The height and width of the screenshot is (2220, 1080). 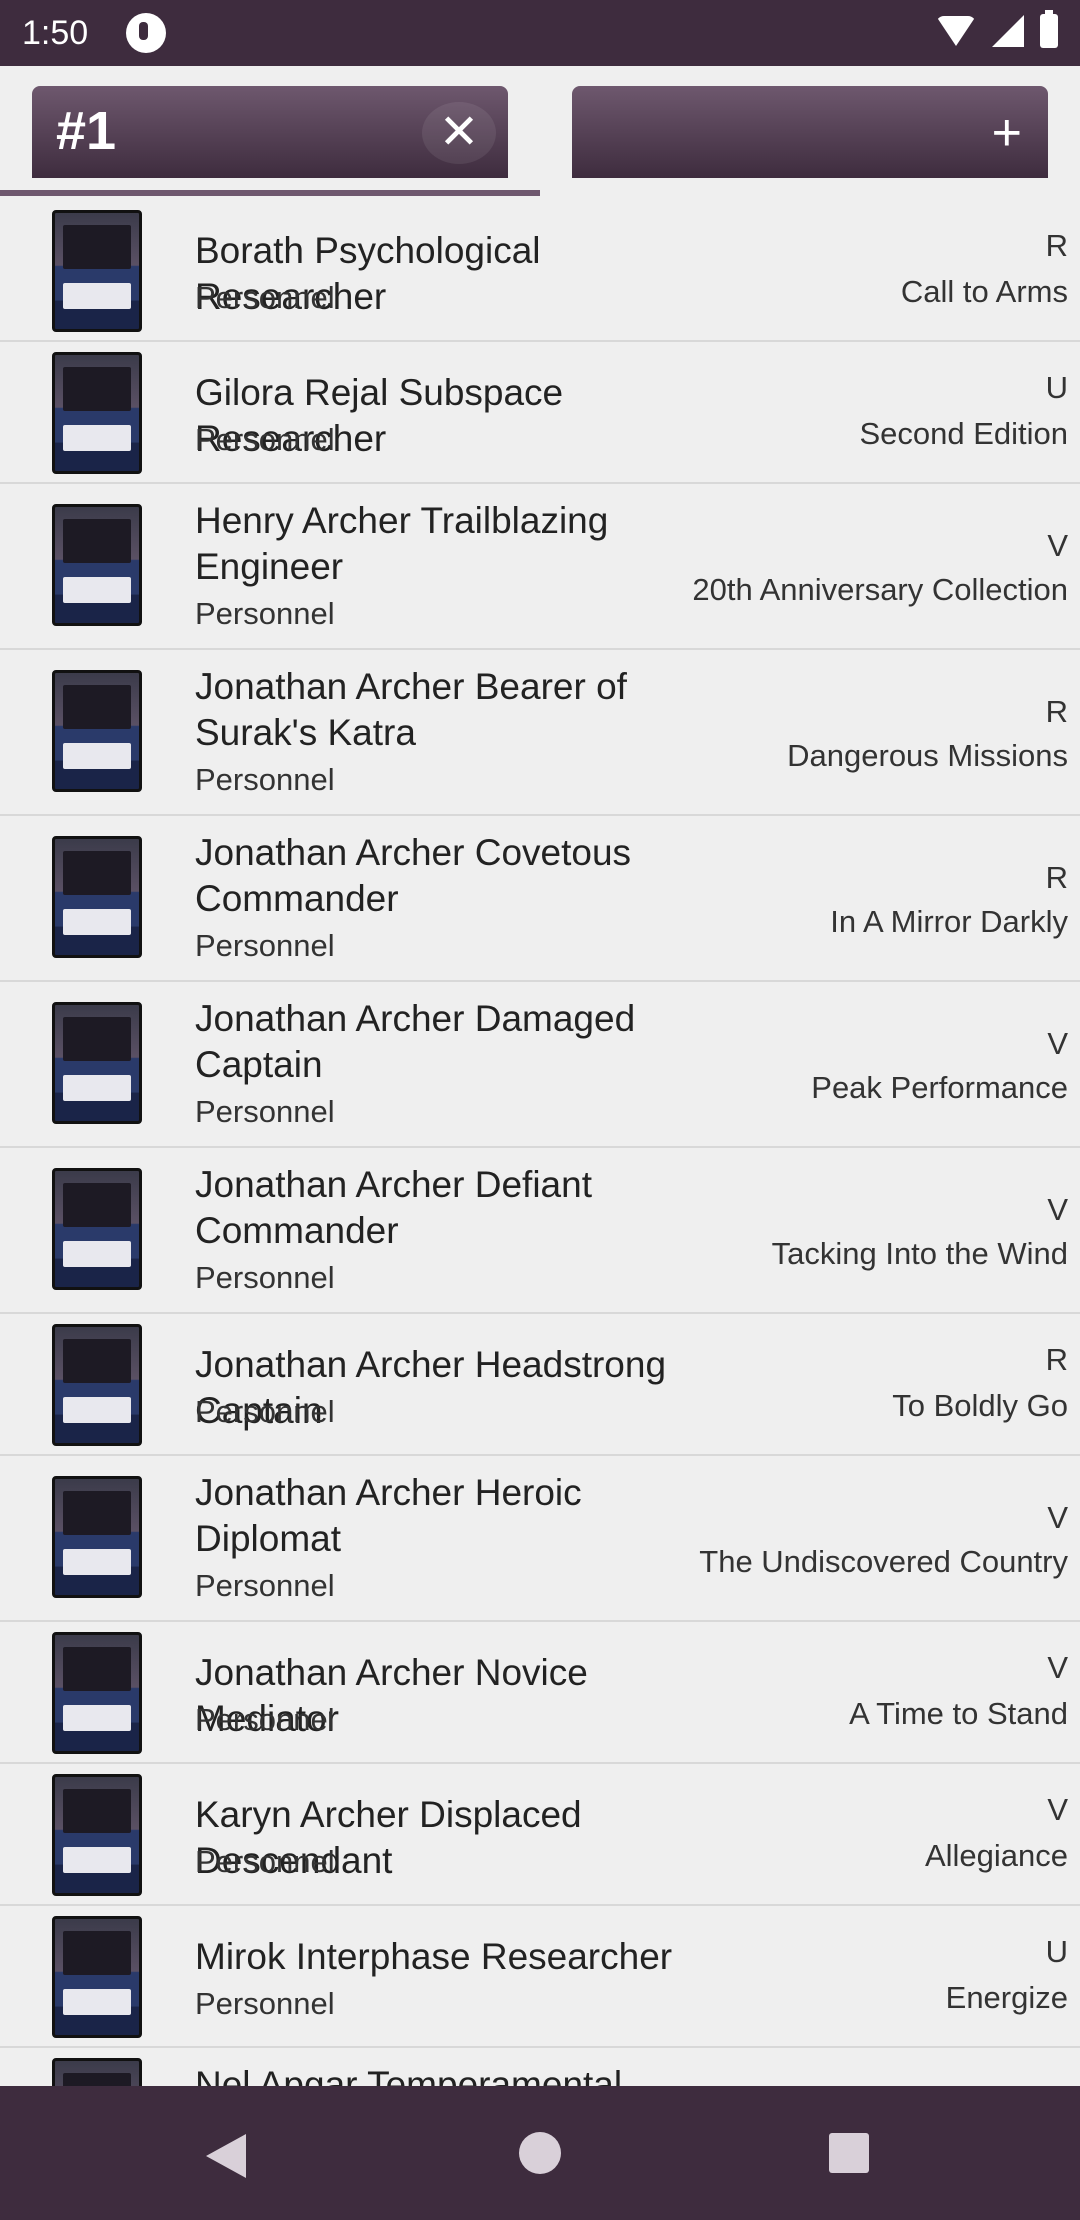 I want to click on back-icon, so click(x=226, y=2156).